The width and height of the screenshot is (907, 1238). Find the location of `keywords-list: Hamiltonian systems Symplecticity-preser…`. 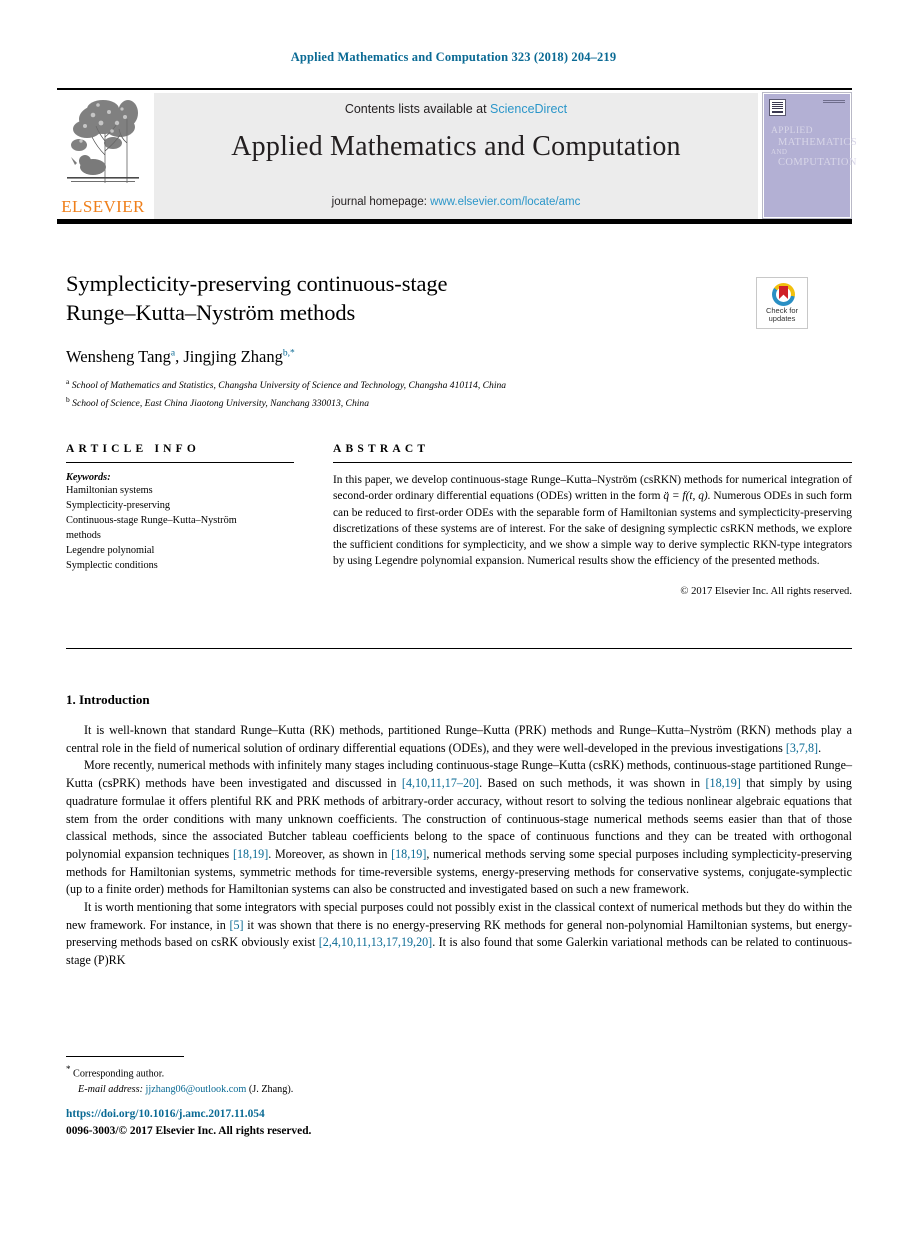

keywords-list: Hamiltonian systems Symplecticity-preser… is located at coordinates (180, 528).